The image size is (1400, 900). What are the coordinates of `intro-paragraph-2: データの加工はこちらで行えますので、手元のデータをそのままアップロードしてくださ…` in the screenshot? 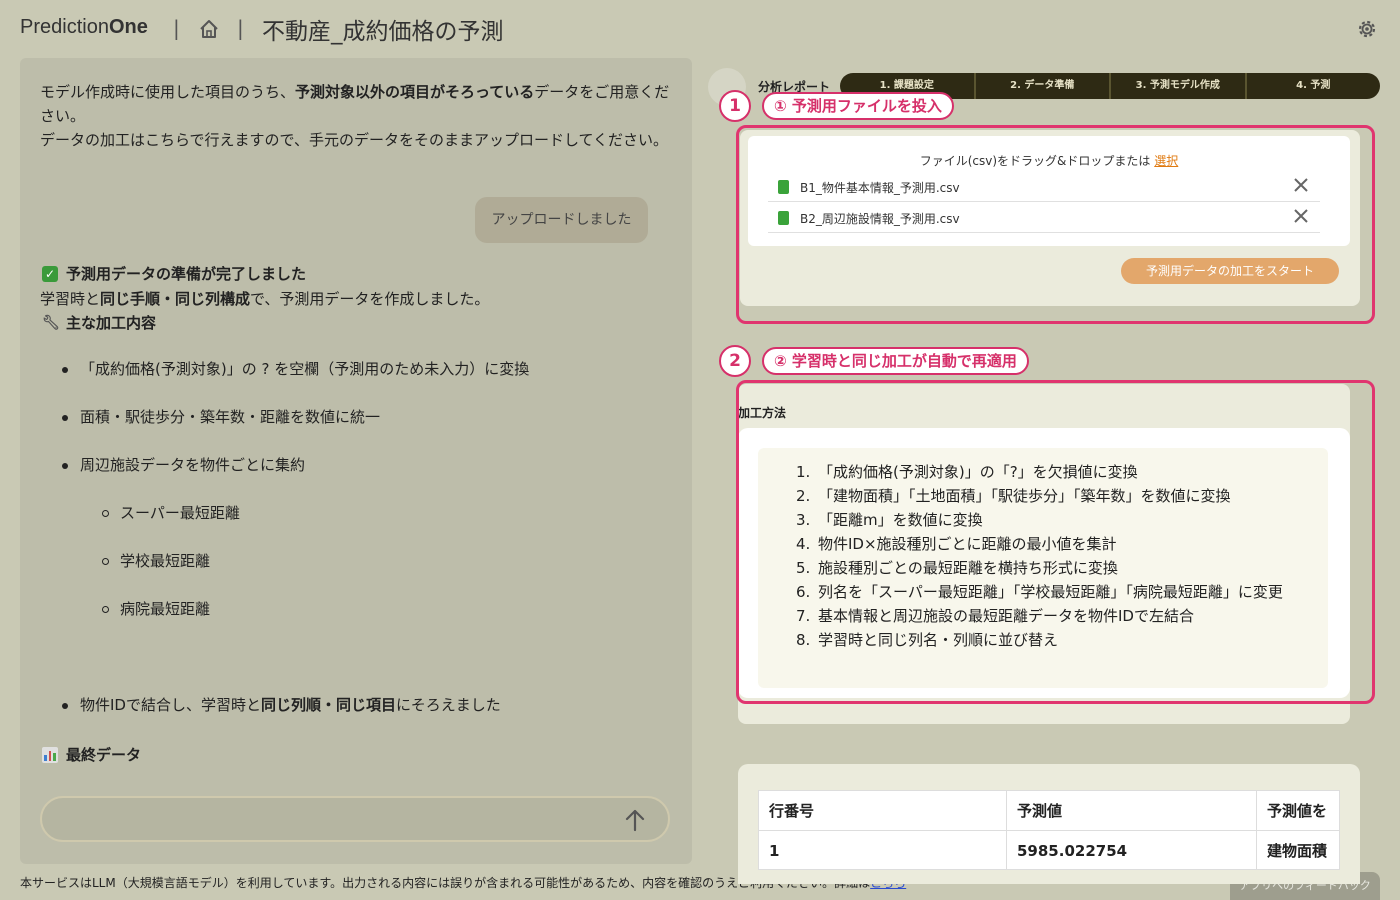 It's located at (354, 140).